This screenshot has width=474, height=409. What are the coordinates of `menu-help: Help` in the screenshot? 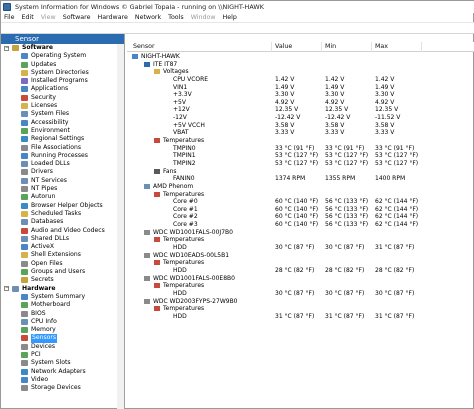 It's located at (230, 17).